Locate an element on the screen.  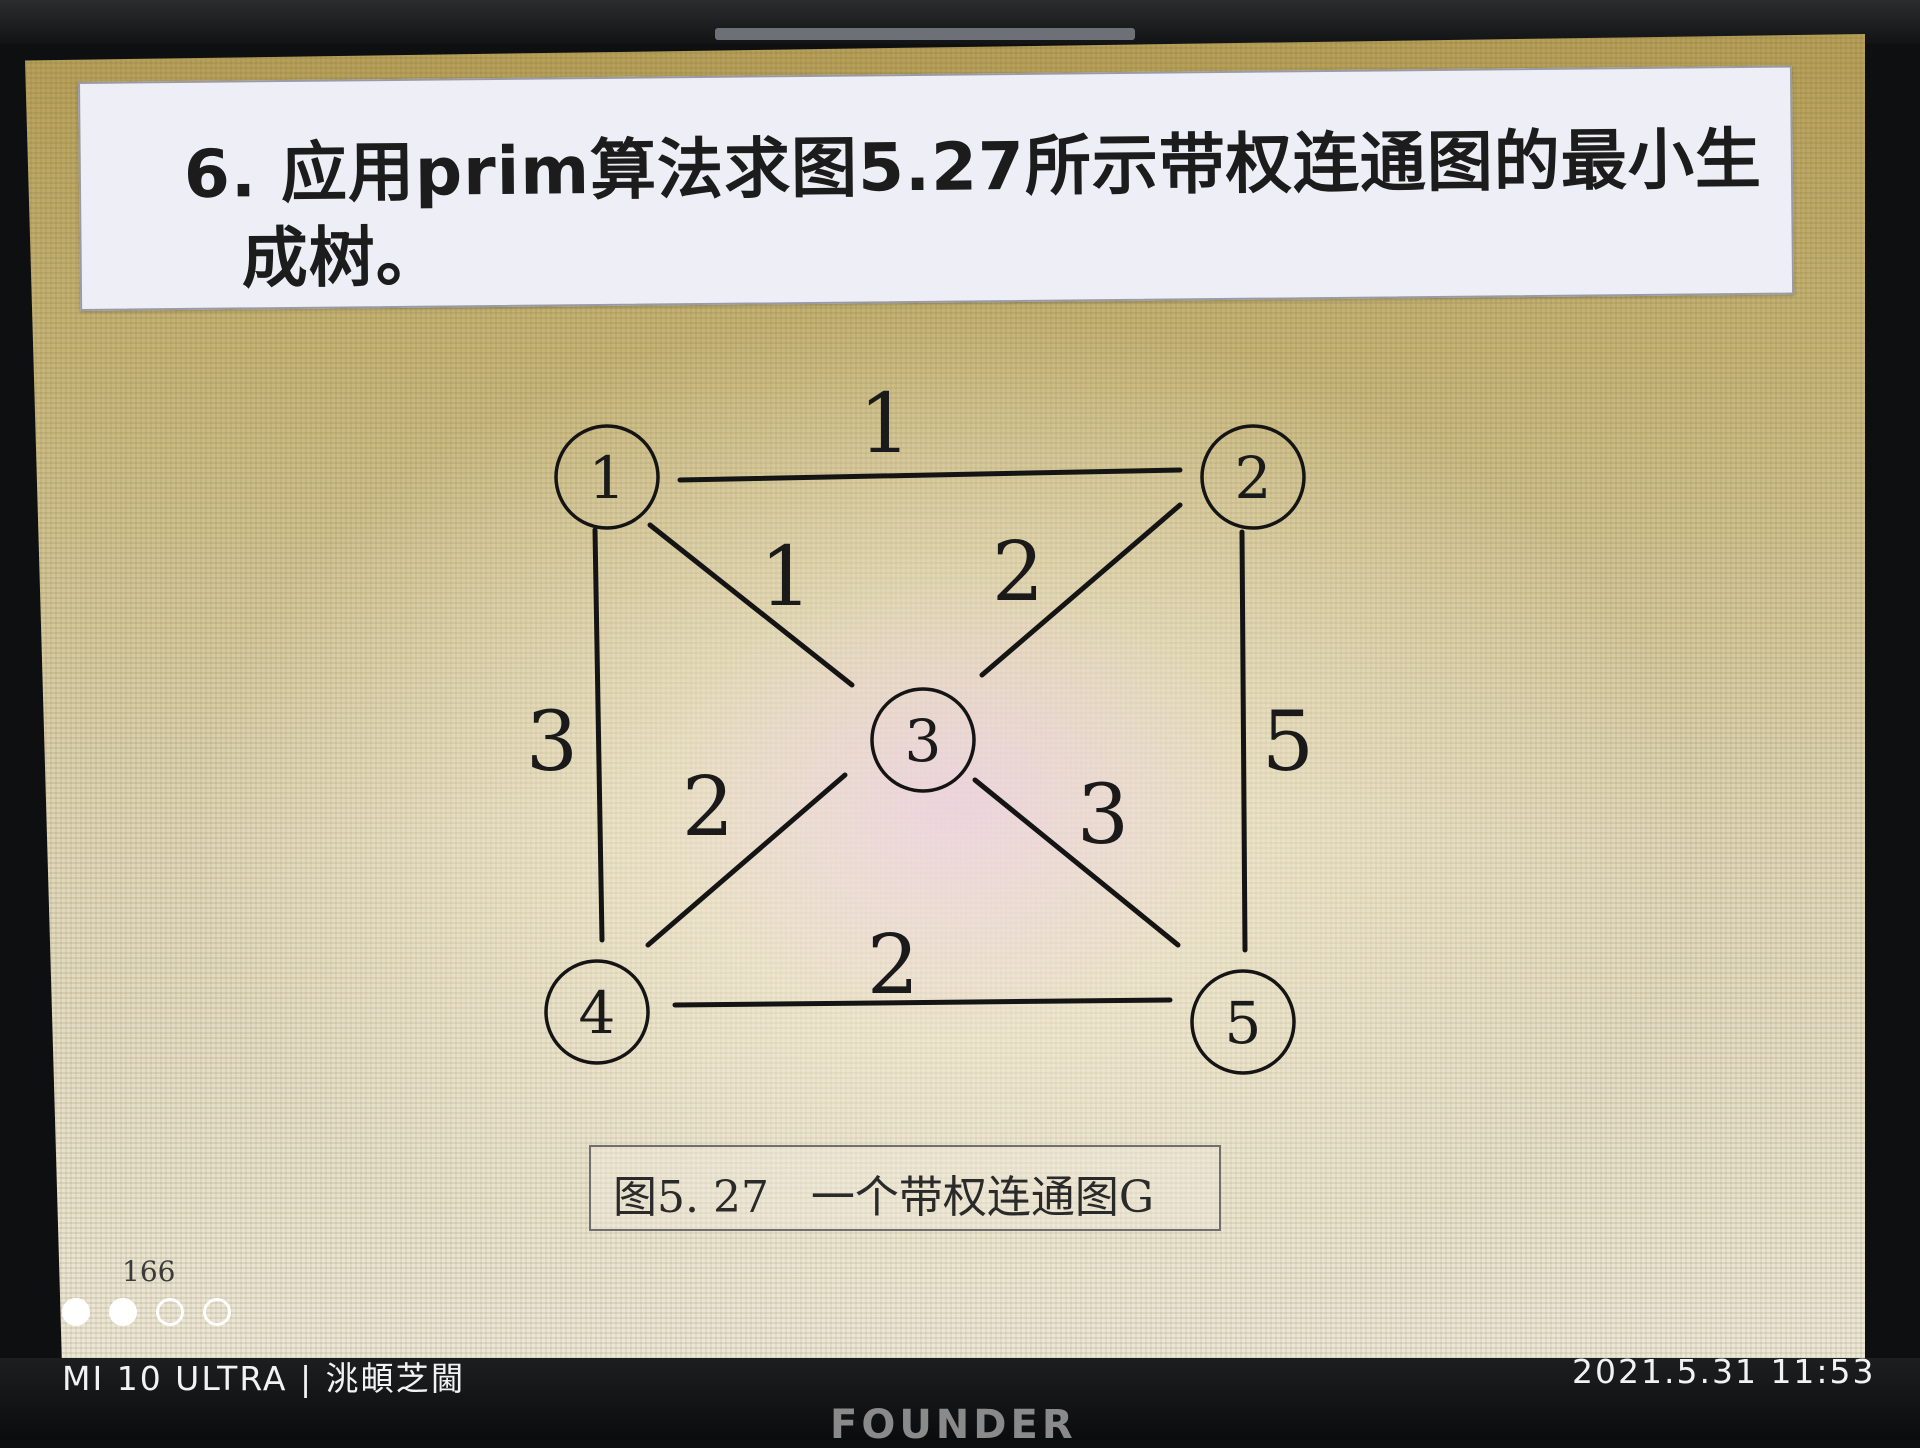
node-5-label: 5 is located at coordinates (1243, 1023).